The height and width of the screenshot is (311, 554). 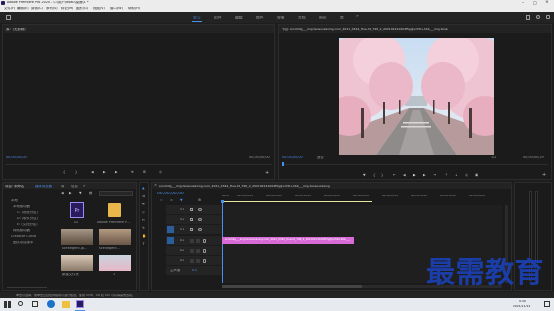 I want to click on menu-clip: 剪辑(C), so click(x=37, y=8).